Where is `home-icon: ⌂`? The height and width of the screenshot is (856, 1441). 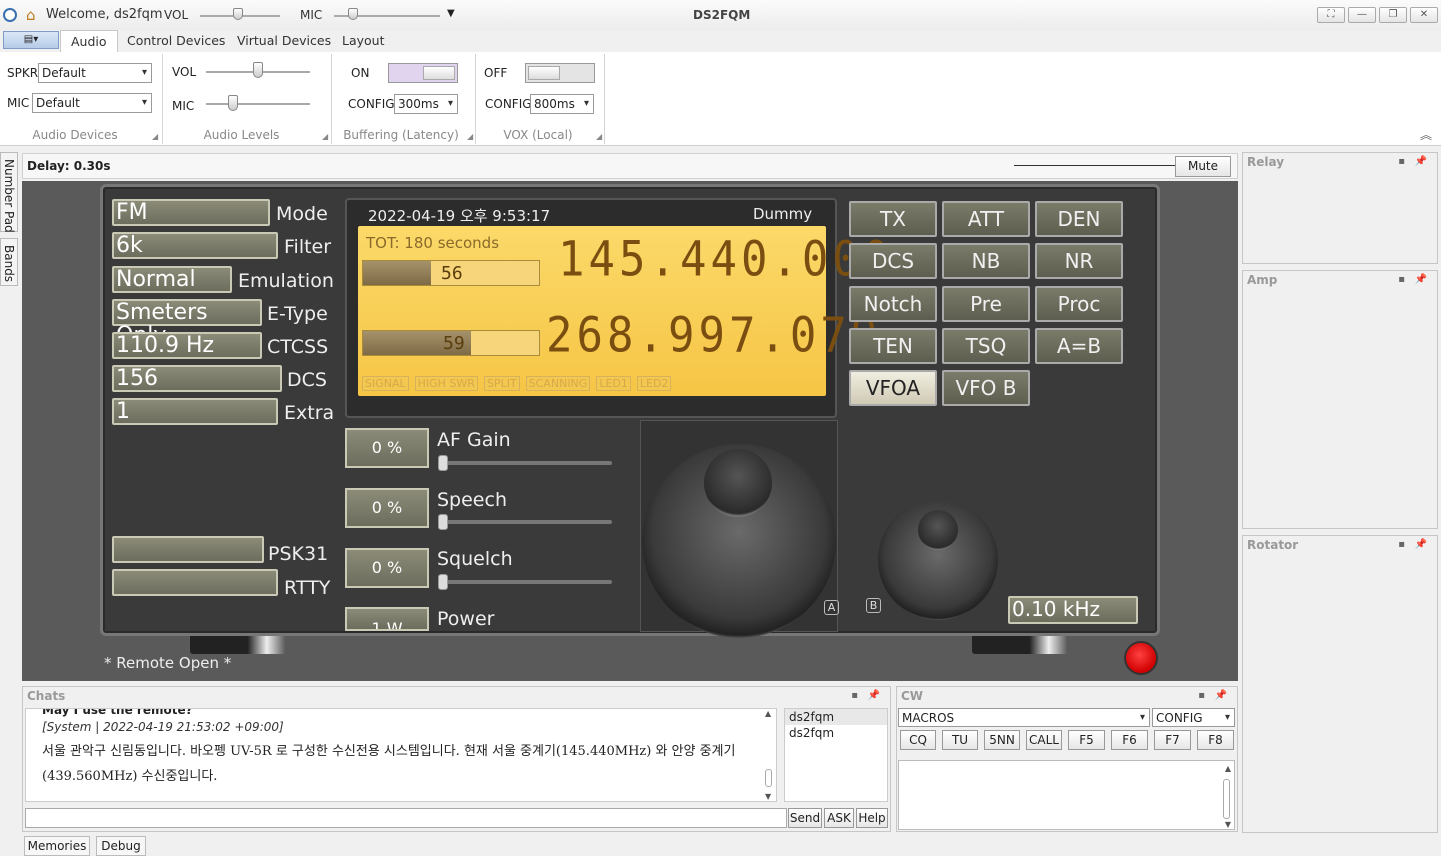 home-icon: ⌂ is located at coordinates (31, 15).